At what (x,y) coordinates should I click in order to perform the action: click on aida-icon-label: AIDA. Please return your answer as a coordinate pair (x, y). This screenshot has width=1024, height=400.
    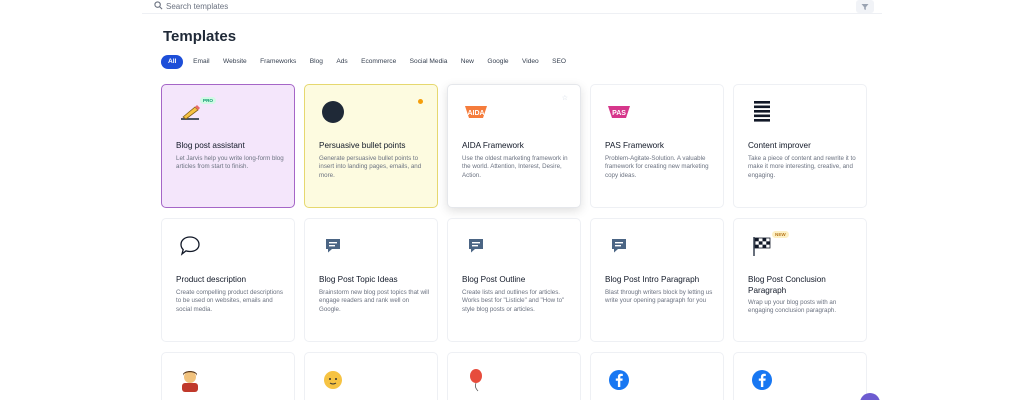
    Looking at the image, I should click on (475, 113).